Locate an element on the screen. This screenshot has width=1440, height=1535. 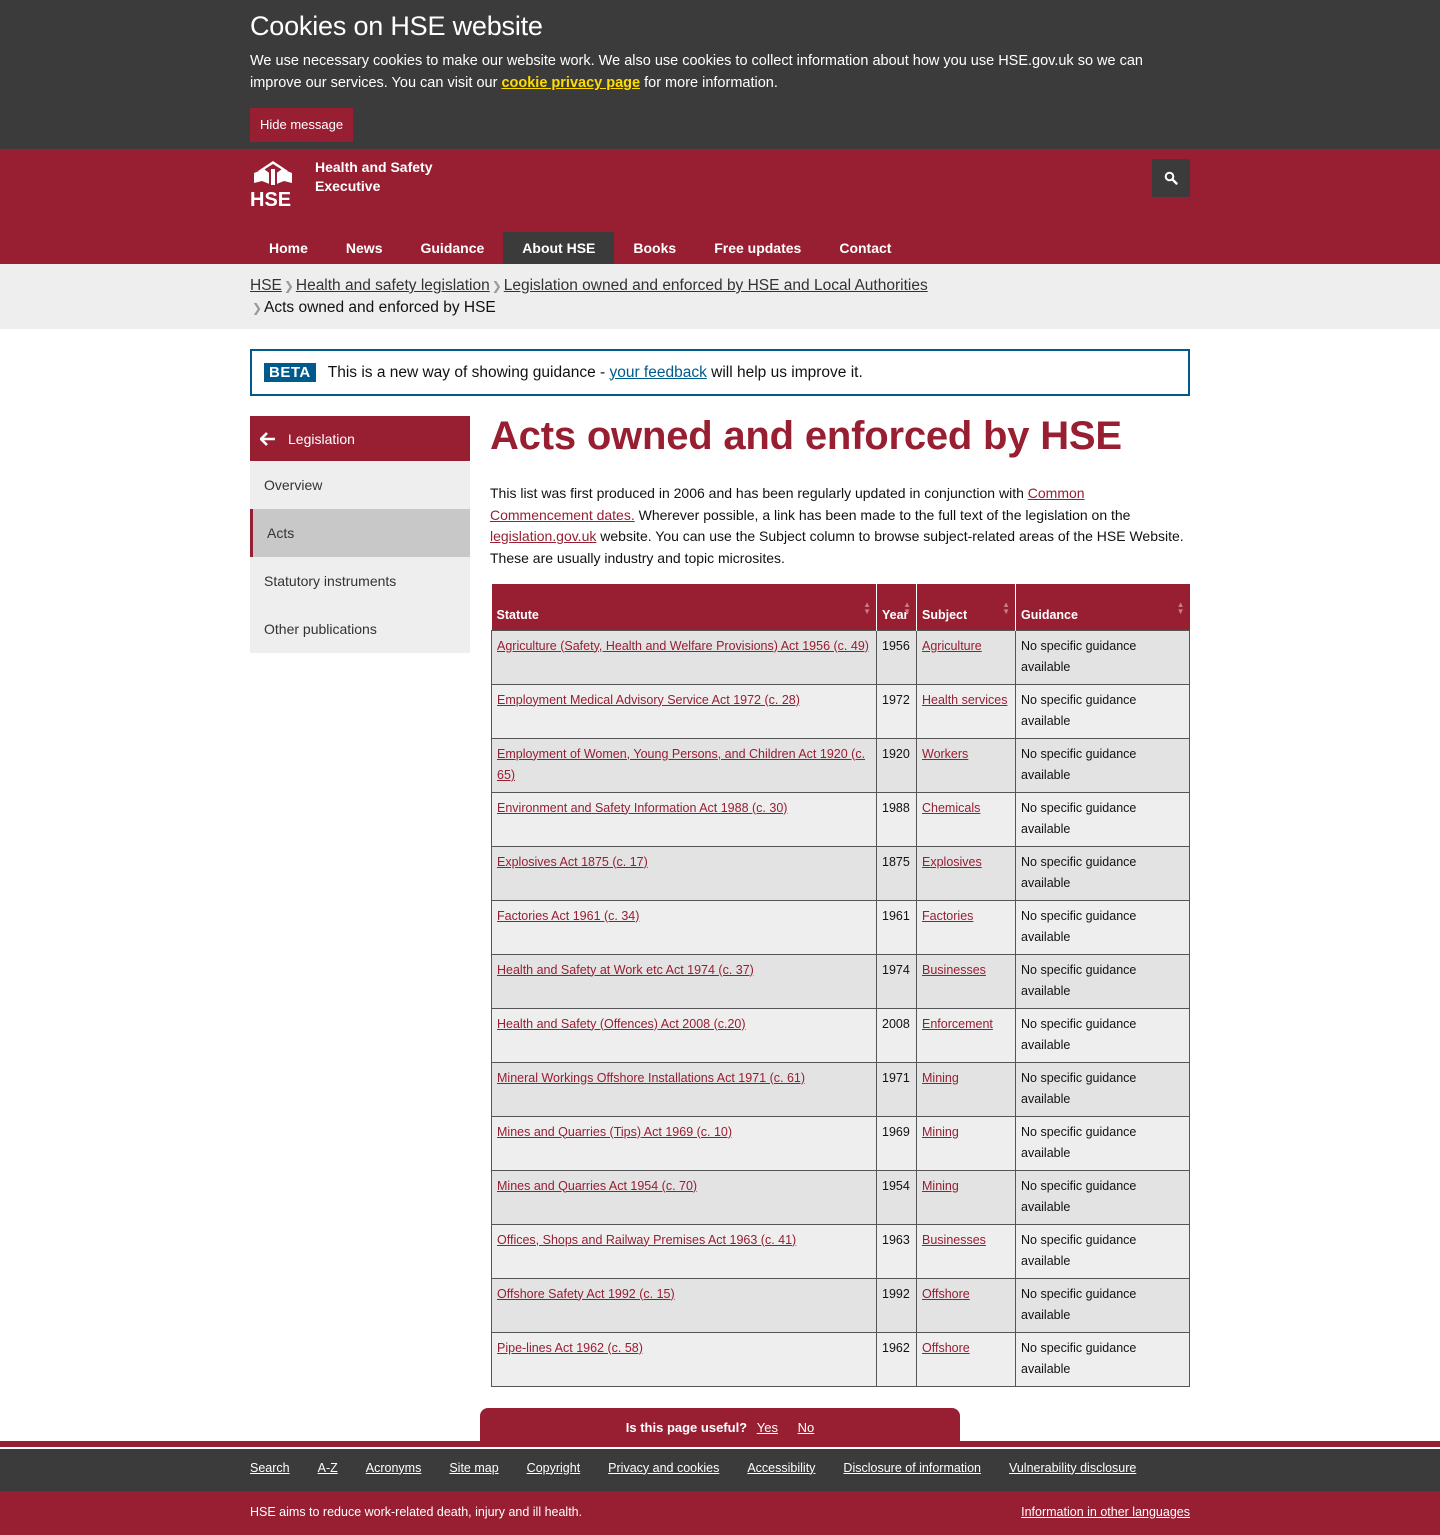
statute-link: Offshore Safety Act 1992 (c. 15) is located at coordinates (586, 1294).